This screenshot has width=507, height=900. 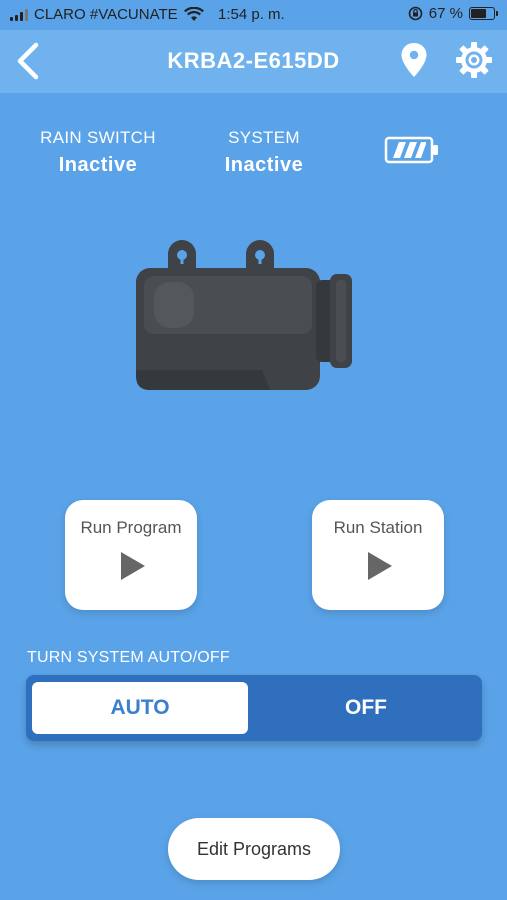 What do you see at coordinates (445, 13) in the screenshot?
I see `battery-percent: 67 %` at bounding box center [445, 13].